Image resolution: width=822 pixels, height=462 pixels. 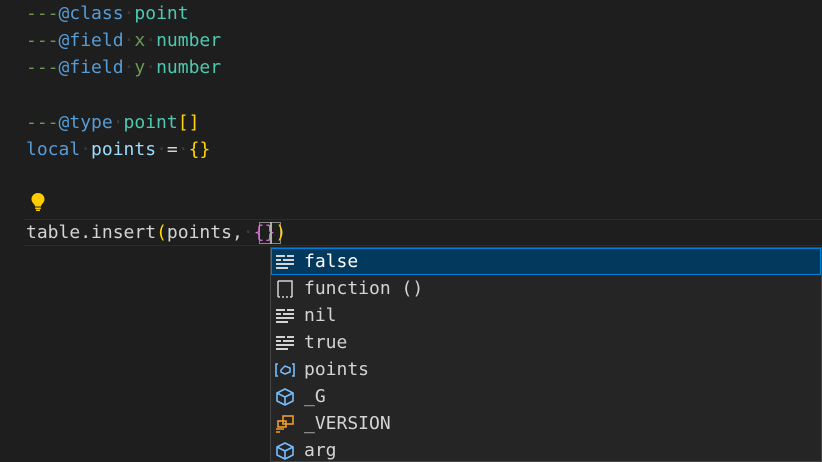 I want to click on code-line-3: ---@field·y·number, so click(x=123, y=67).